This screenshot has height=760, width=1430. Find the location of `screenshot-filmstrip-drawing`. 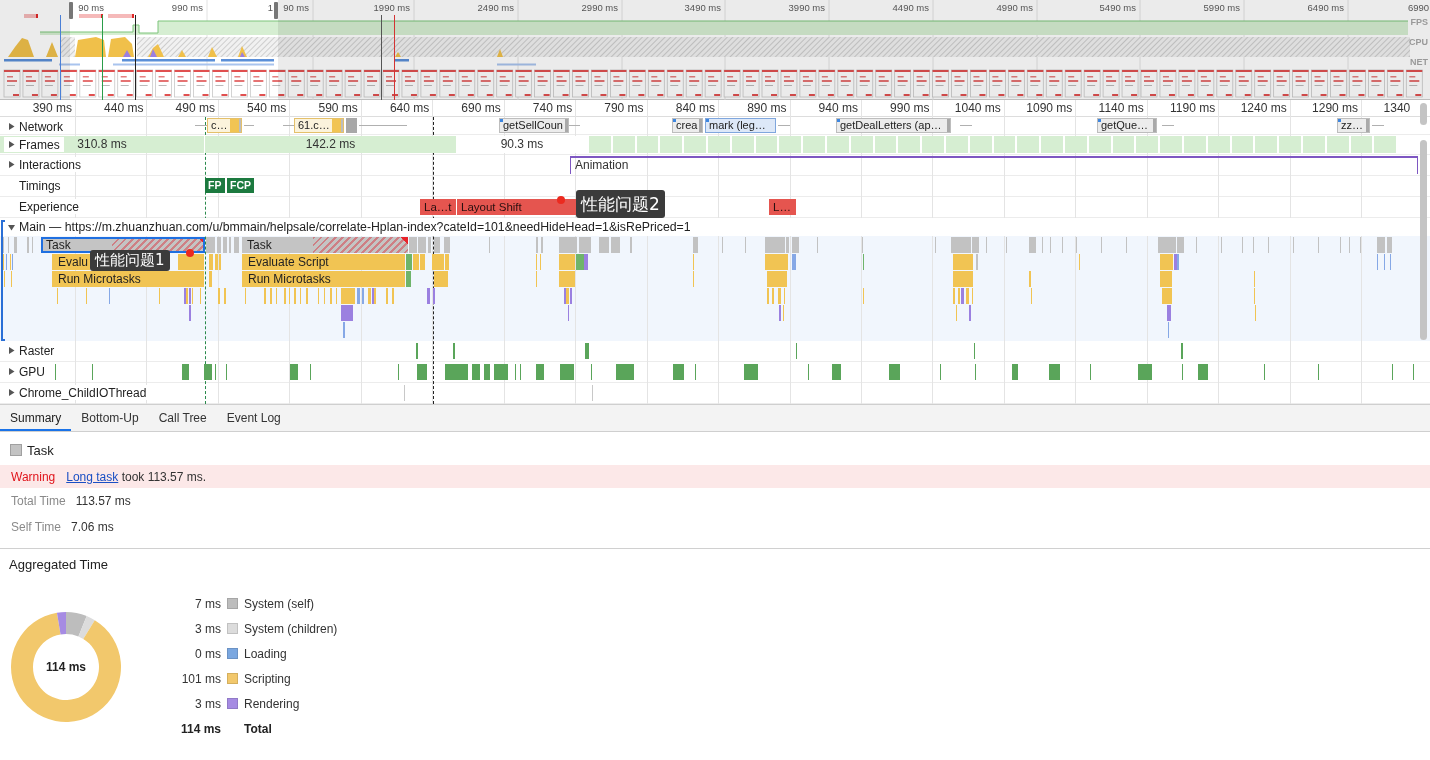

screenshot-filmstrip-drawing is located at coordinates (713, 83).